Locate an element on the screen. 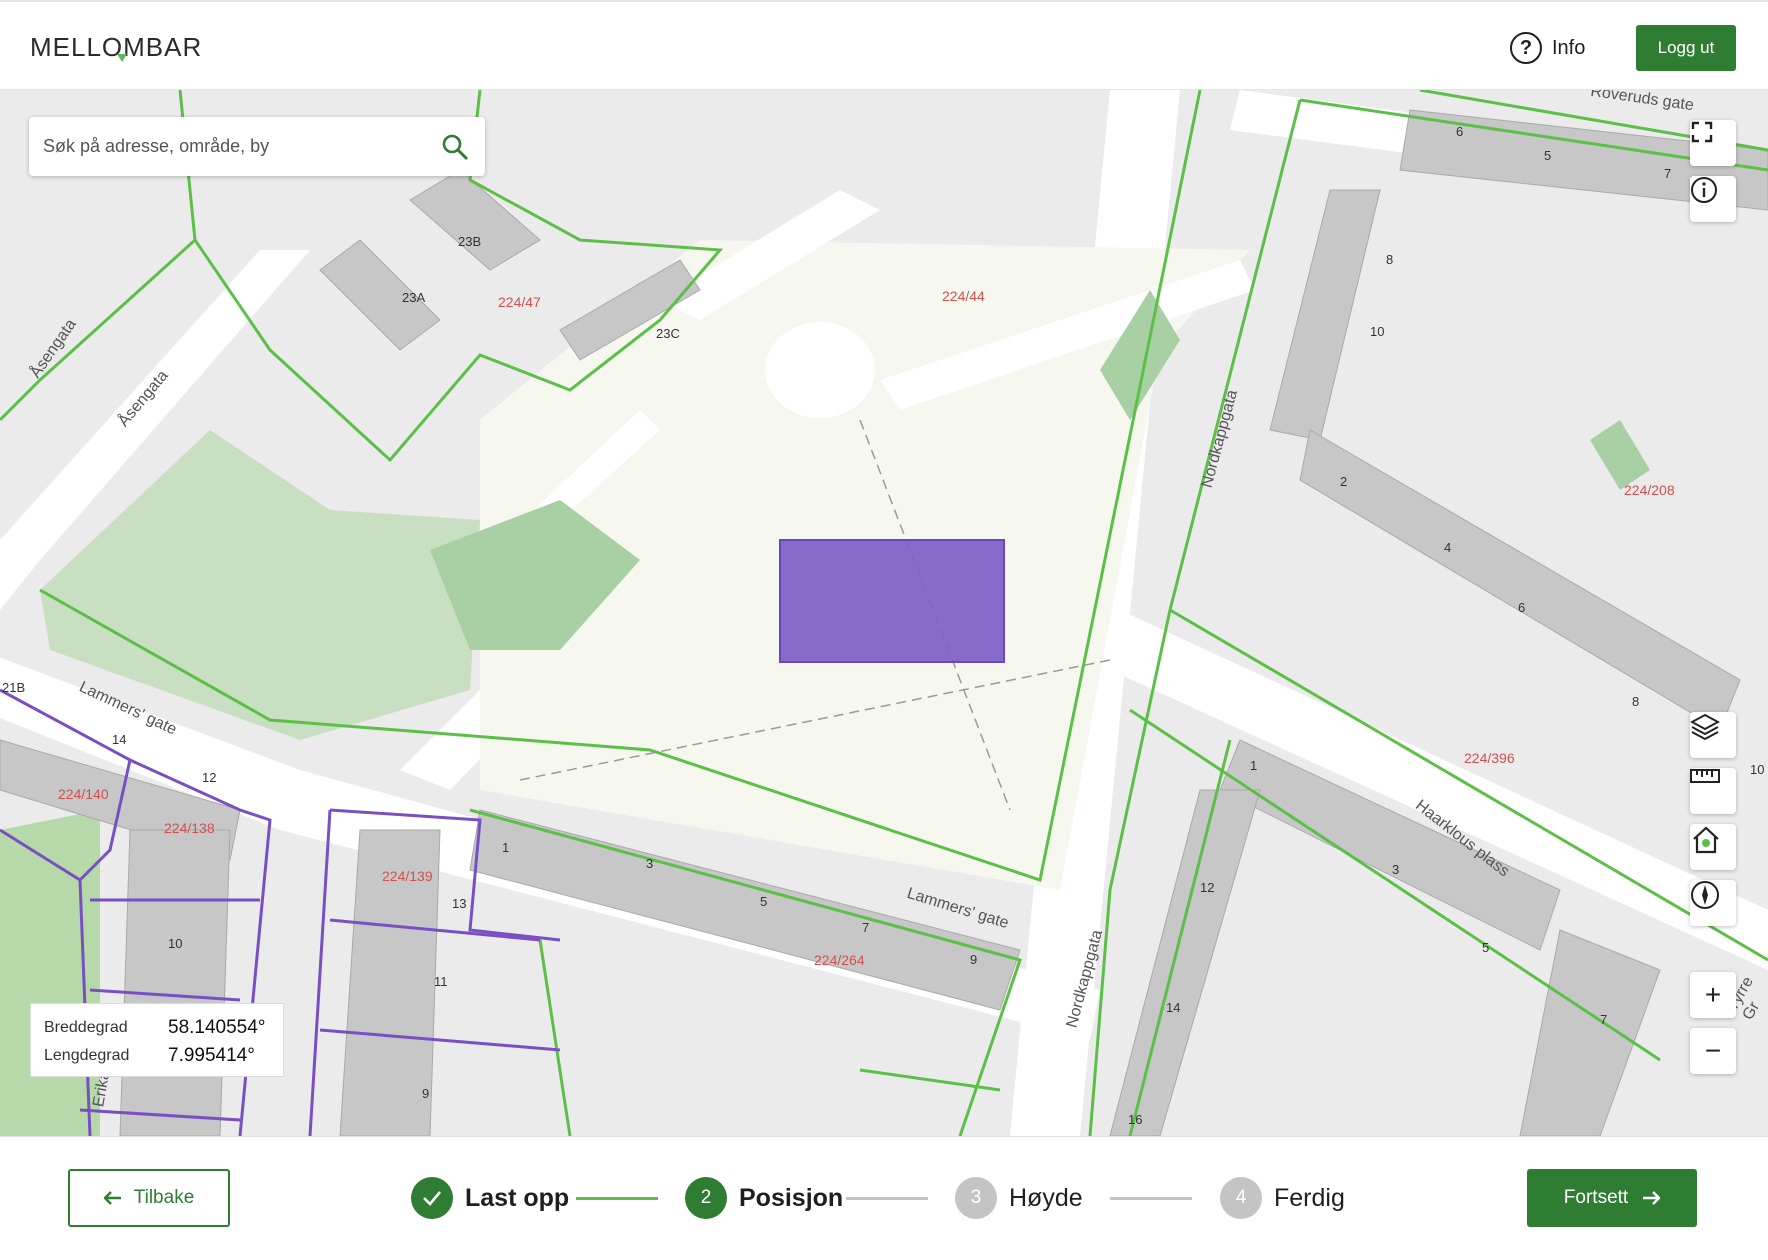 The image size is (1768, 1260). zoom-in-button: + is located at coordinates (1713, 995).